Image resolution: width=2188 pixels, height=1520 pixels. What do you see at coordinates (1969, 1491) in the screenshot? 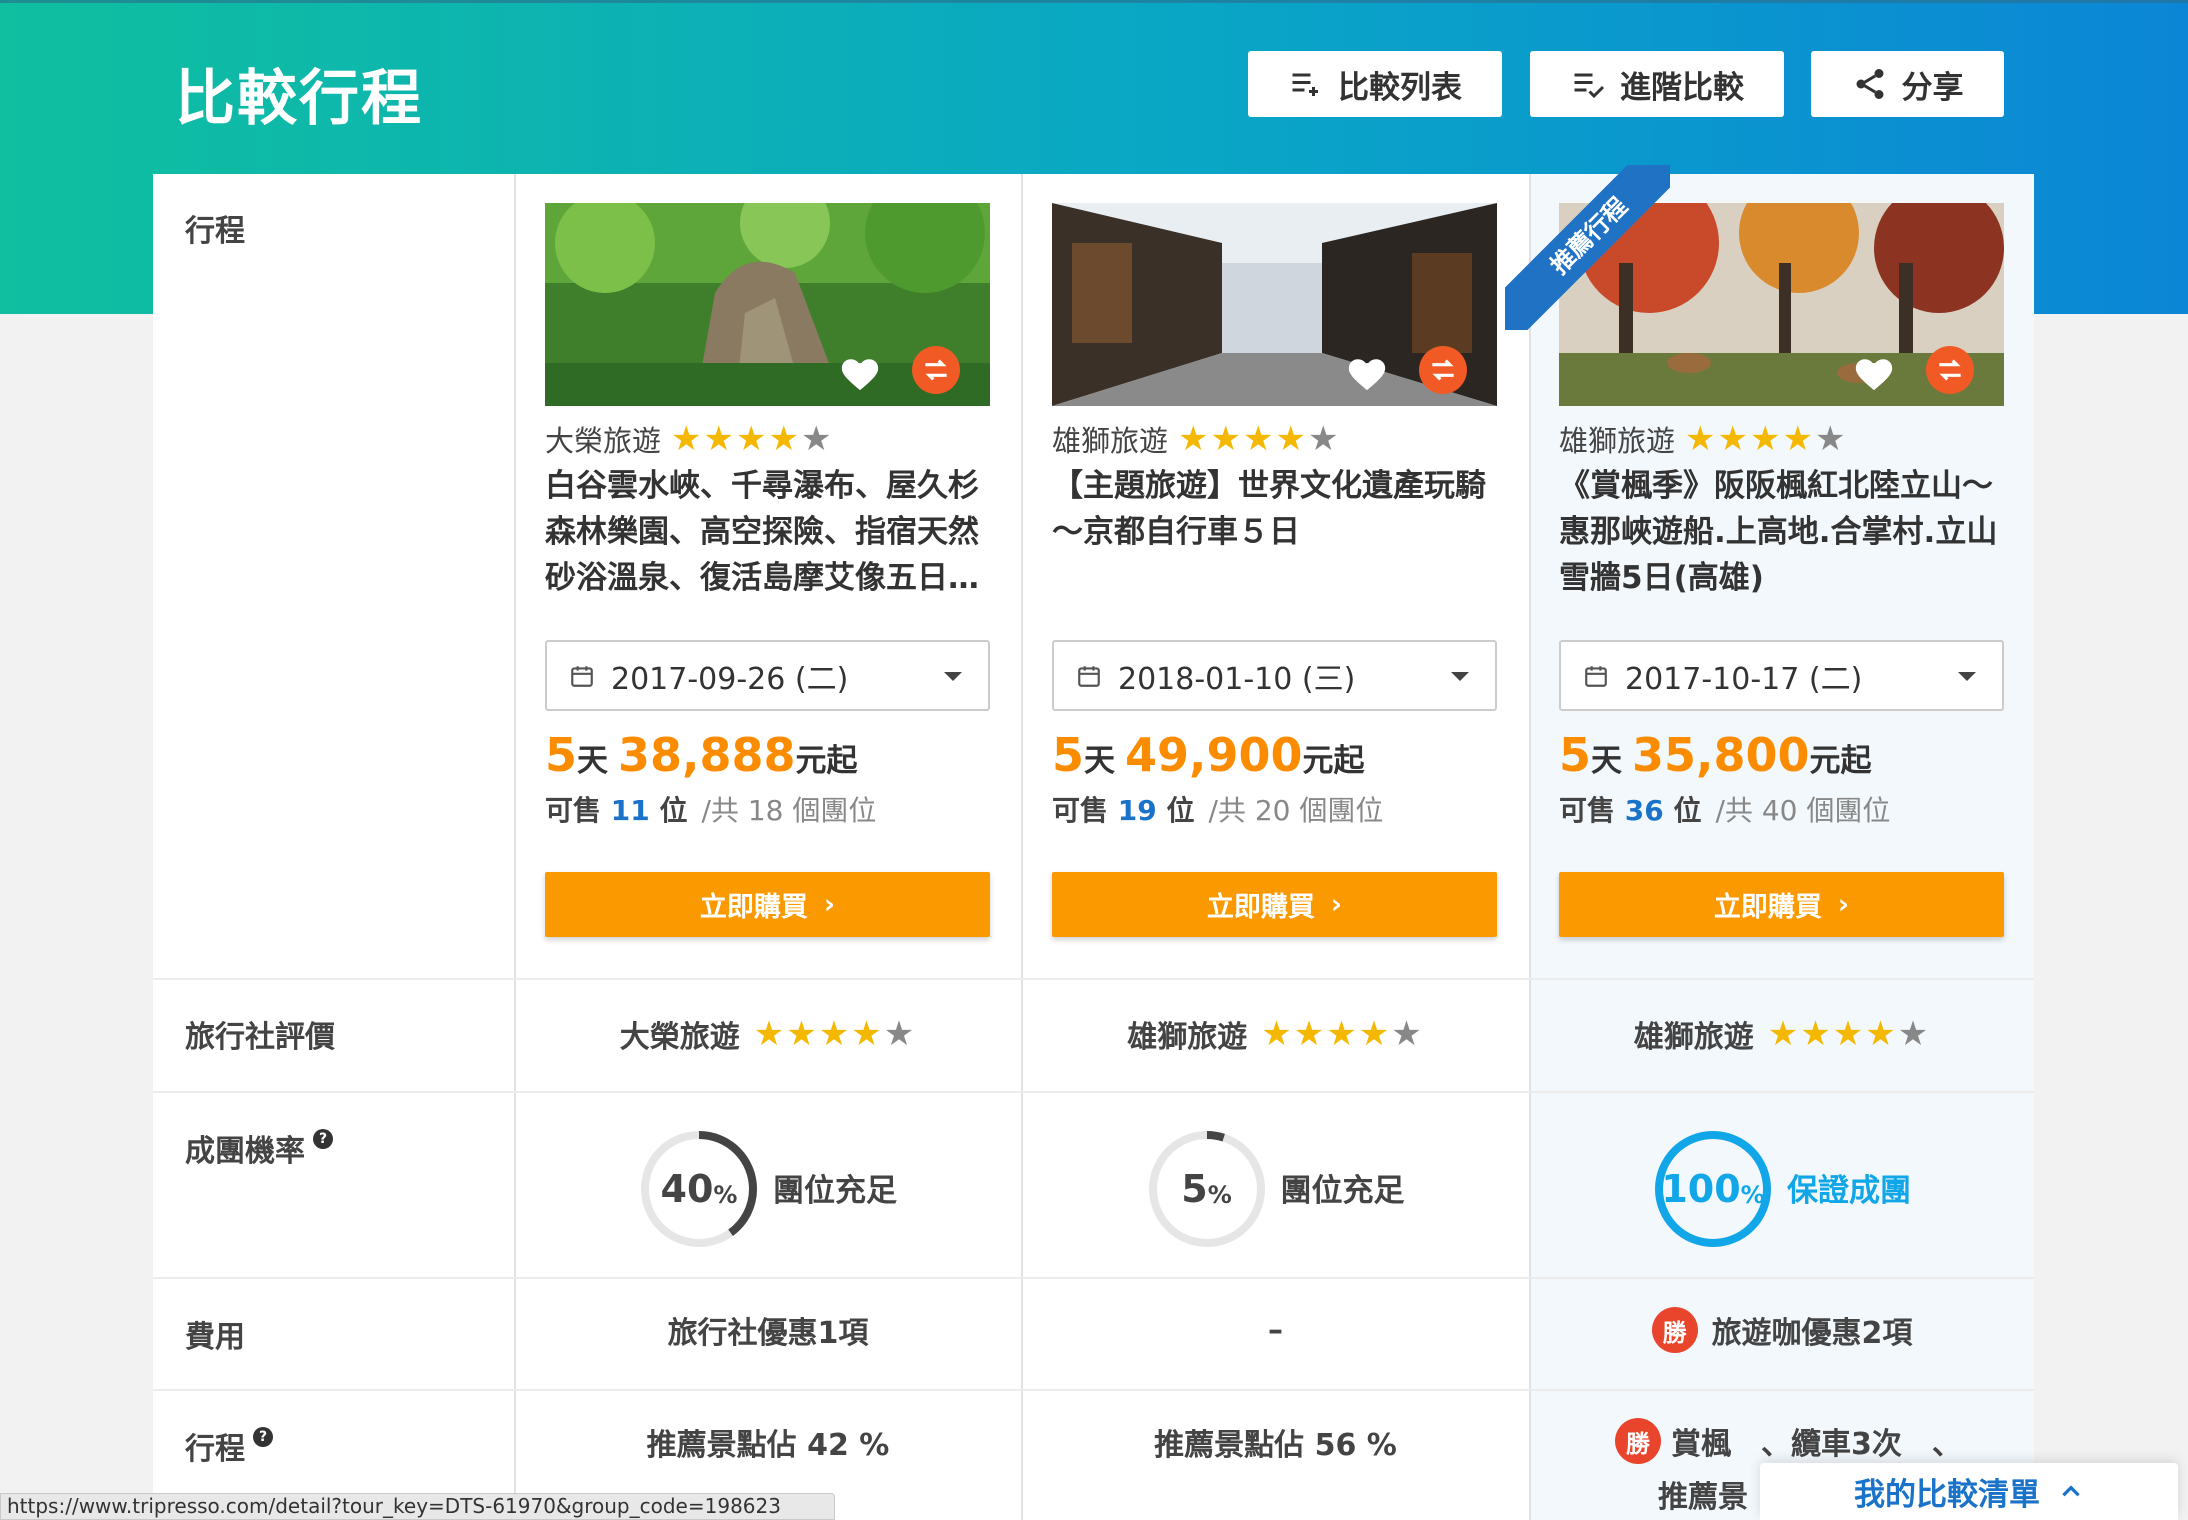
I see `my-compare-list-tab: 我的比較清單` at bounding box center [1969, 1491].